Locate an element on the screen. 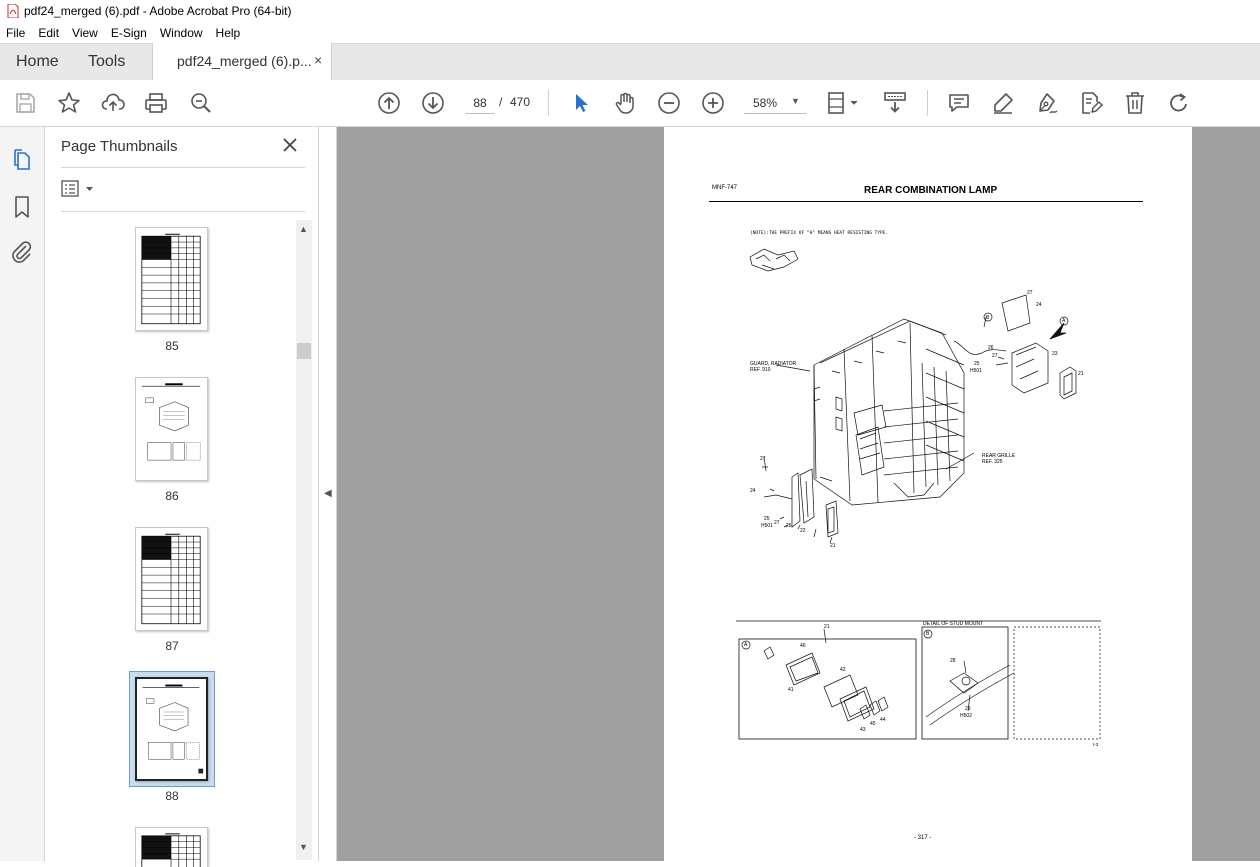 This screenshot has height=867, width=1260. callout-grille-ref: REF. 325 is located at coordinates (992, 462).